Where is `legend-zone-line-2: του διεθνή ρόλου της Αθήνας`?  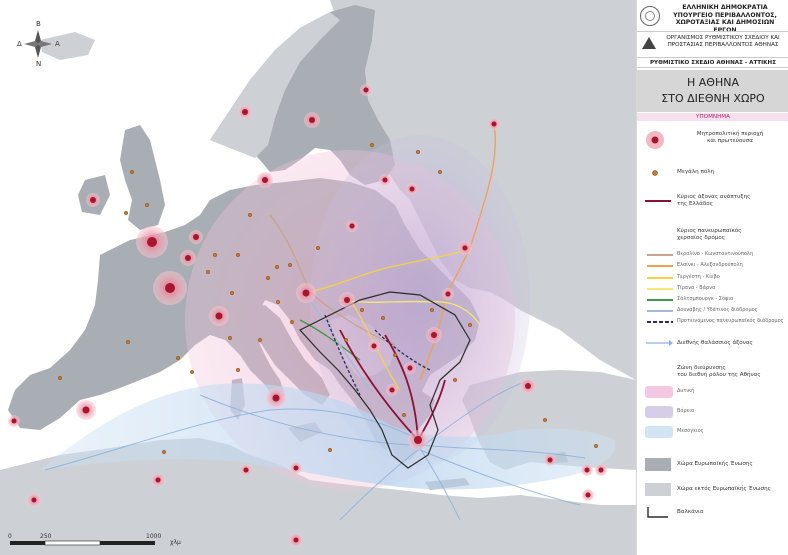 legend-zone-line-2: του διεθνή ρόλου της Αθήνας is located at coordinates (719, 375).